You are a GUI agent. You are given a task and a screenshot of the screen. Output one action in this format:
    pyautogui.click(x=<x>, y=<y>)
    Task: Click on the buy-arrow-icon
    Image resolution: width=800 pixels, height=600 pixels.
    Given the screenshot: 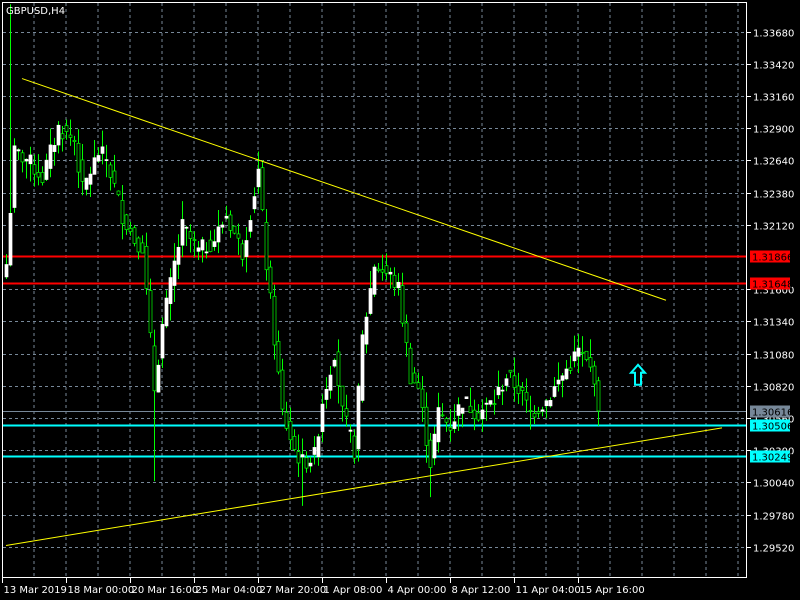 What is the action you would take?
    pyautogui.click(x=638, y=374)
    